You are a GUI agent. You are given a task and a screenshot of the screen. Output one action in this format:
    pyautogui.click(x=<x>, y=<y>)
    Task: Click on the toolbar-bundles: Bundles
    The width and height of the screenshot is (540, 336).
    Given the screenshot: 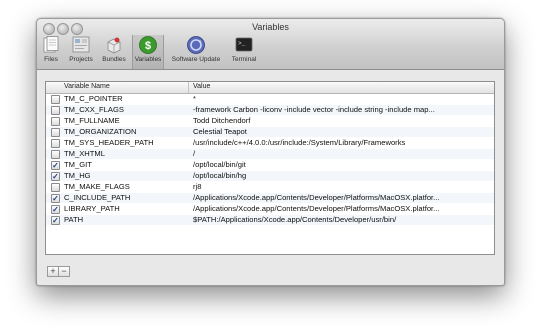 What is the action you would take?
    pyautogui.click(x=114, y=52)
    